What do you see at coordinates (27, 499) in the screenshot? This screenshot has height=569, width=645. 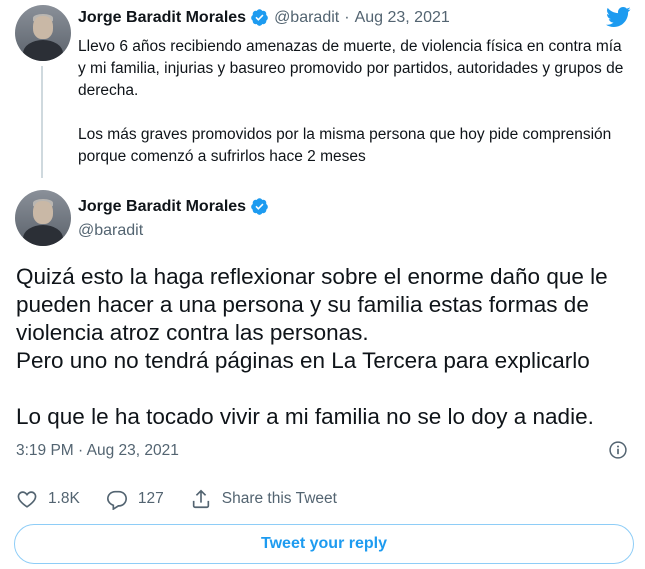 I see `heart-icon` at bounding box center [27, 499].